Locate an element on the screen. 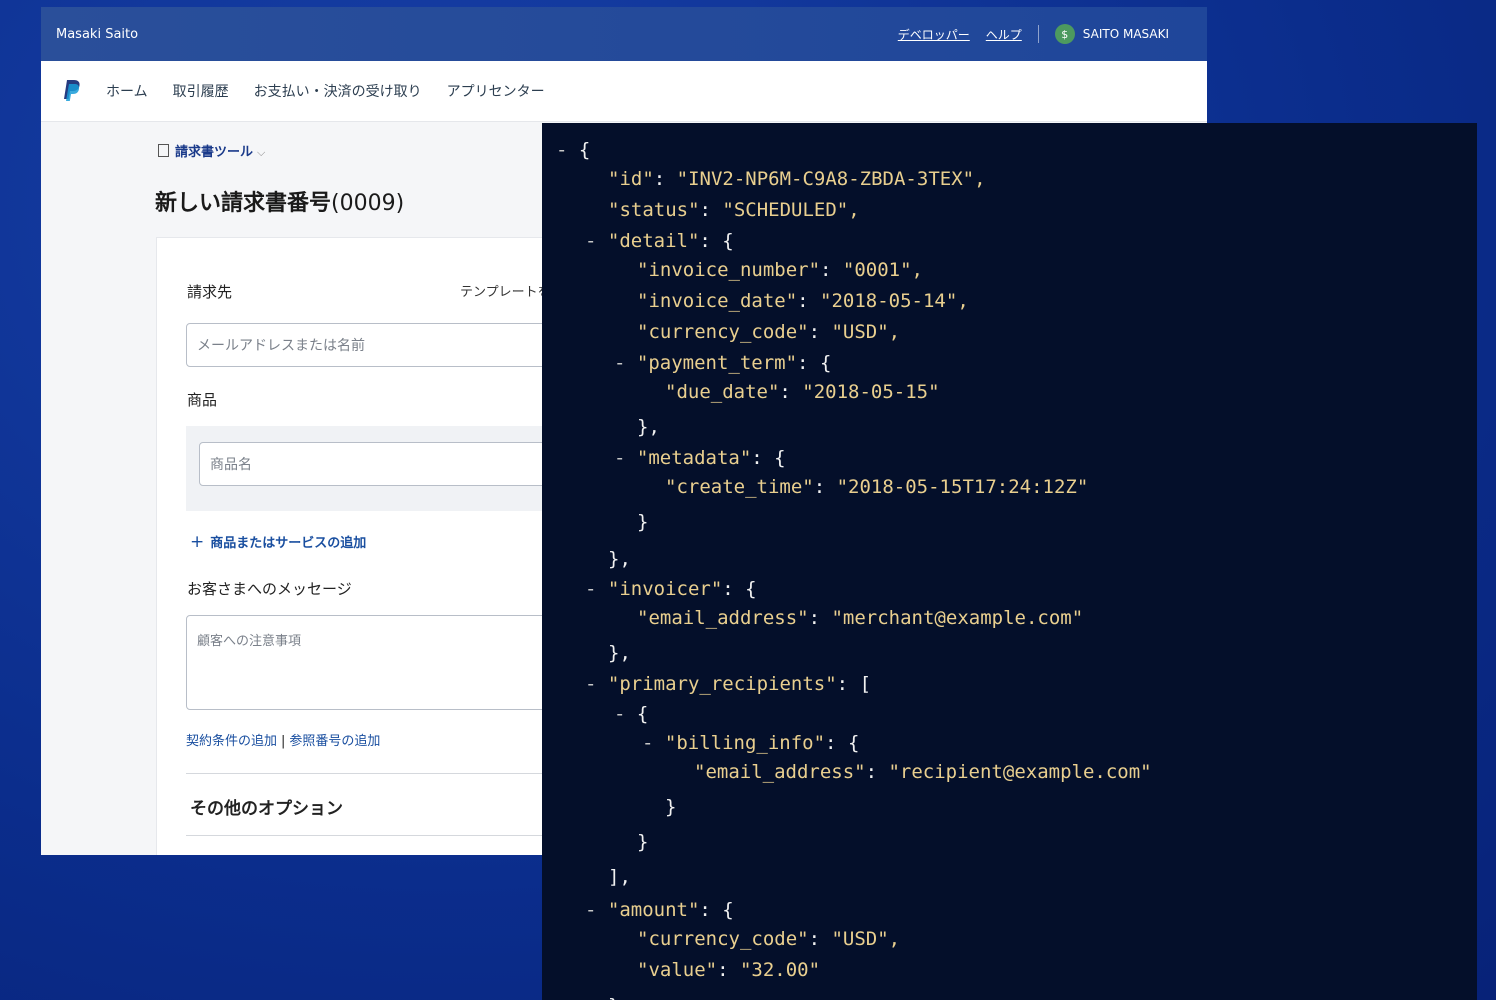 The width and height of the screenshot is (1496, 1000). user-name: SAITO MASAKI is located at coordinates (1126, 34).